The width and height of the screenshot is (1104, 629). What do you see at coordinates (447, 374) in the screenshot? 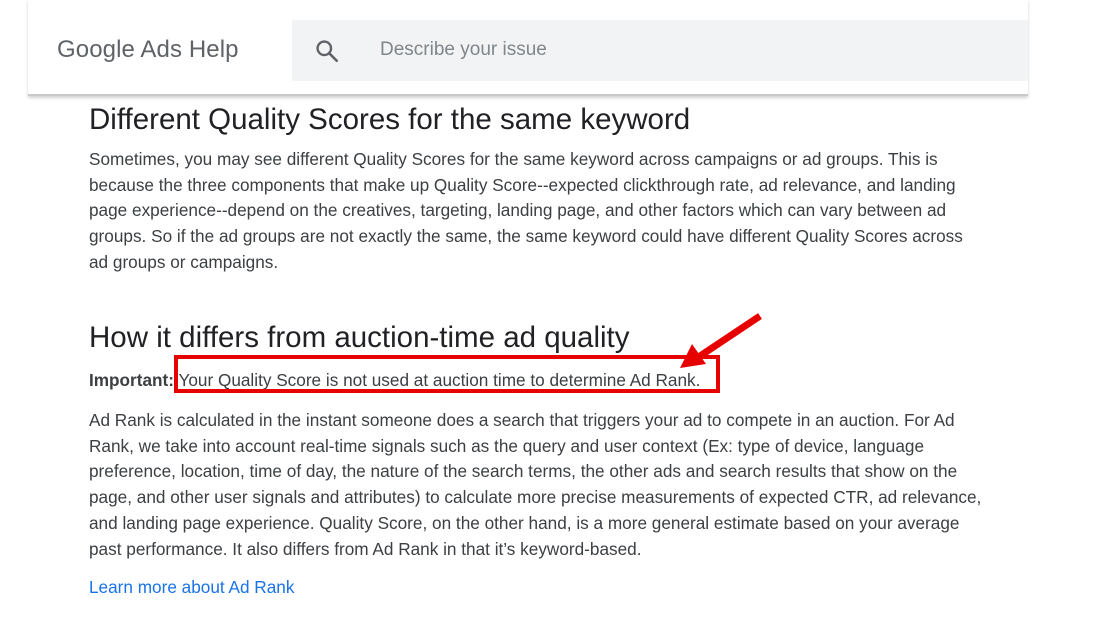
I see `annotation-highlight-box` at bounding box center [447, 374].